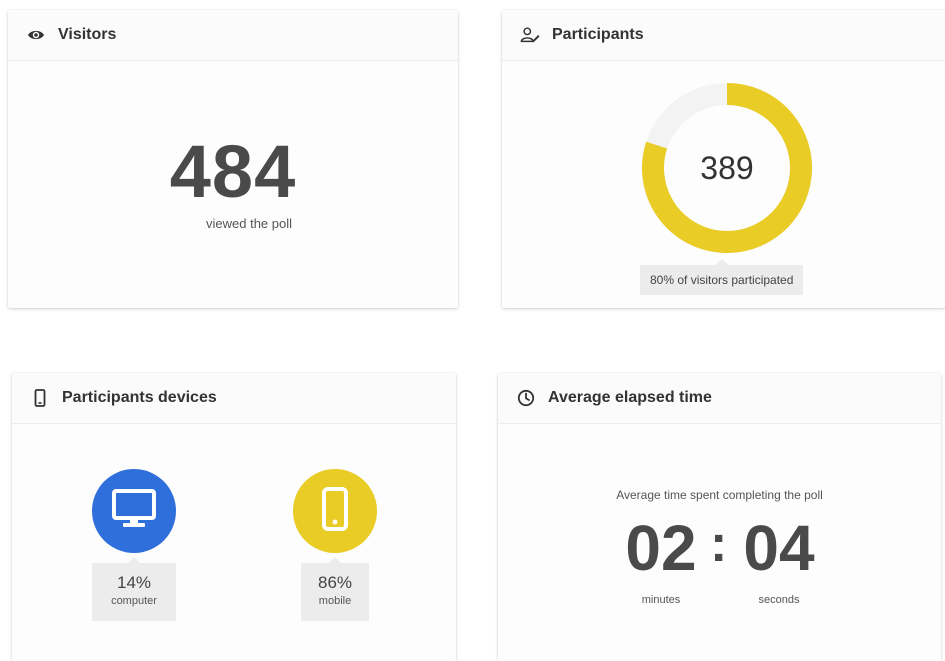 The height and width of the screenshot is (661, 945). I want to click on computer-device-circle, so click(134, 511).